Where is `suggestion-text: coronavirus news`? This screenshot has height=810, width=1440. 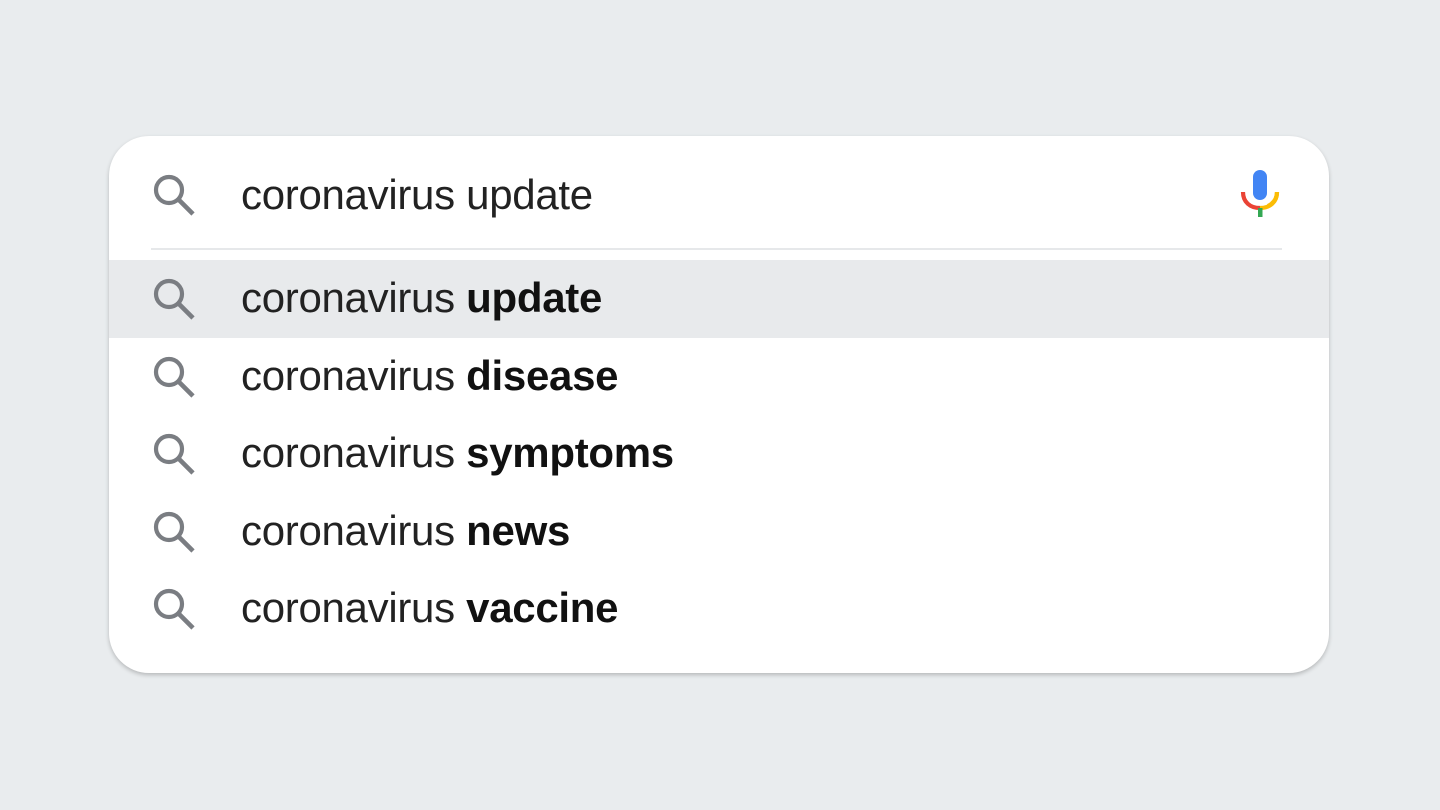
suggestion-text: coronavirus news is located at coordinates (405, 531).